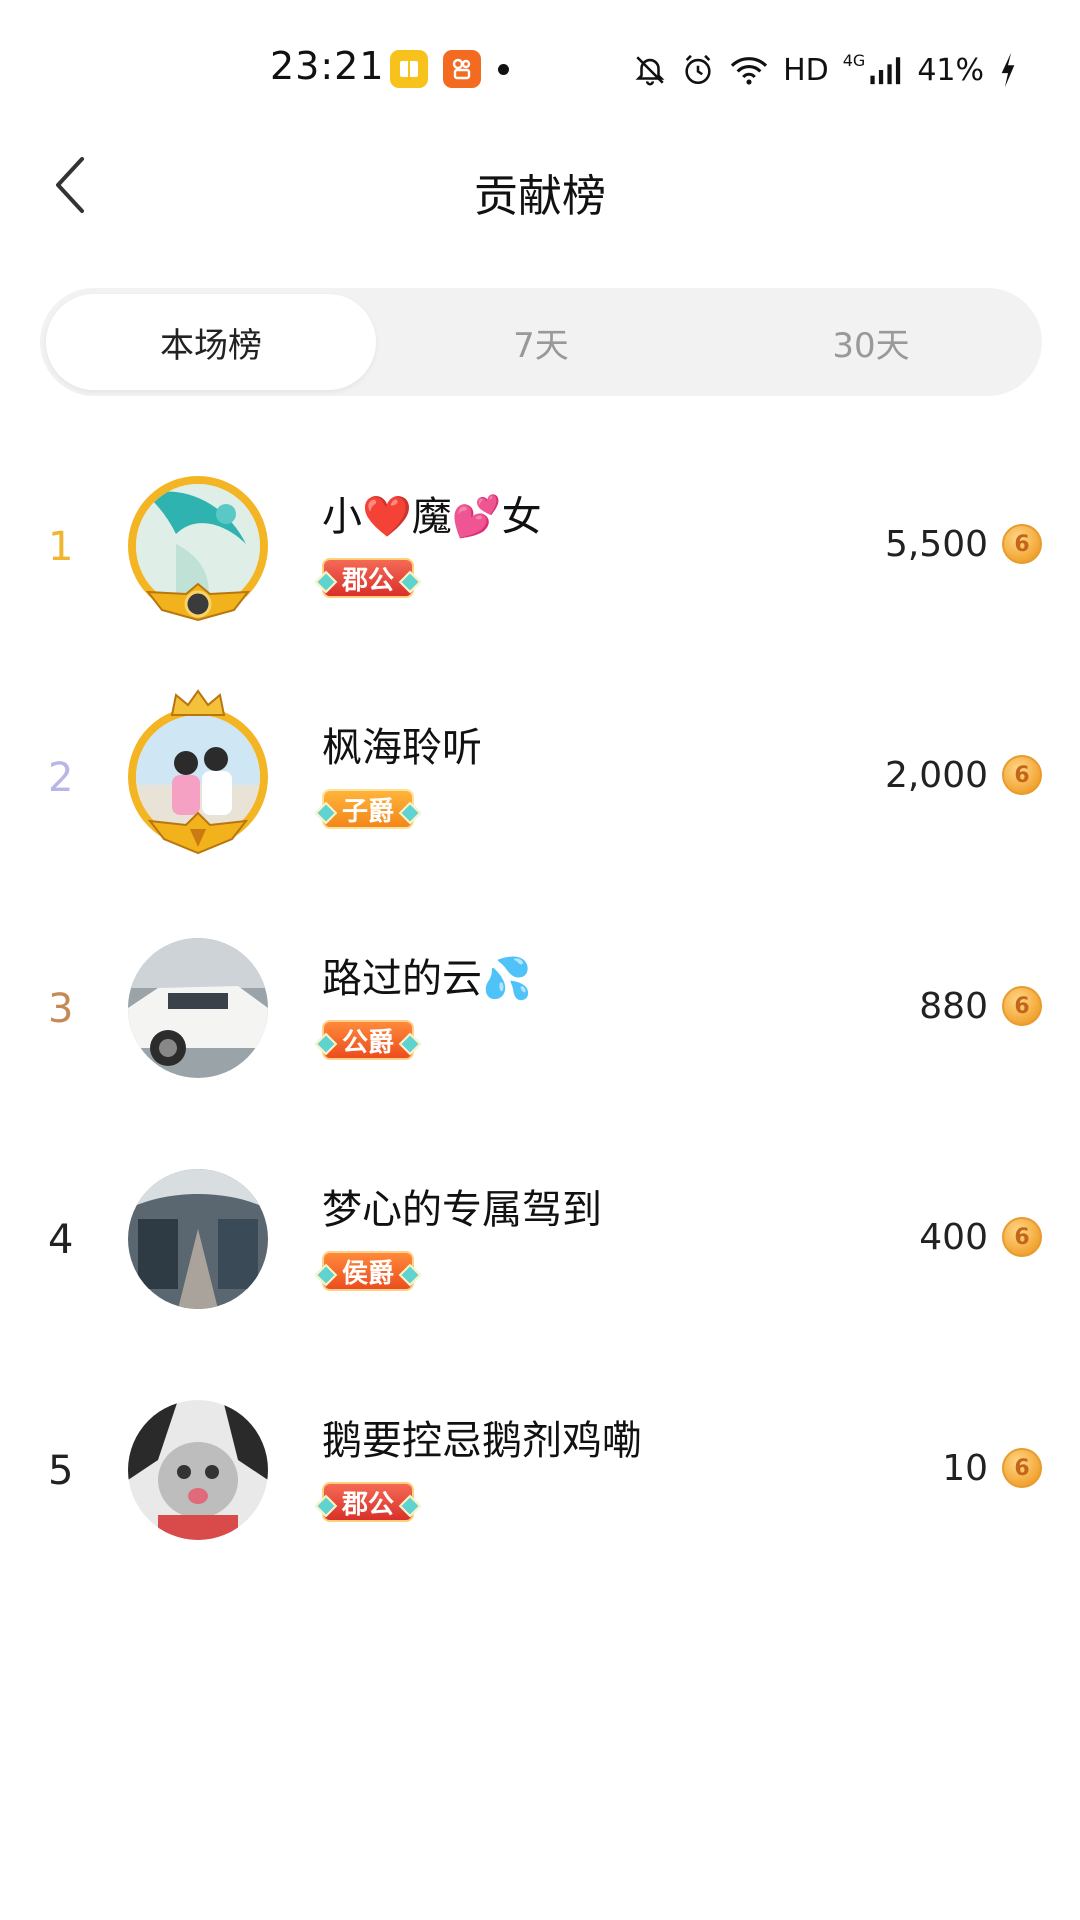 This screenshot has width=1080, height=1920. What do you see at coordinates (540, 196) in the screenshot?
I see `page-title: 贡献榜` at bounding box center [540, 196].